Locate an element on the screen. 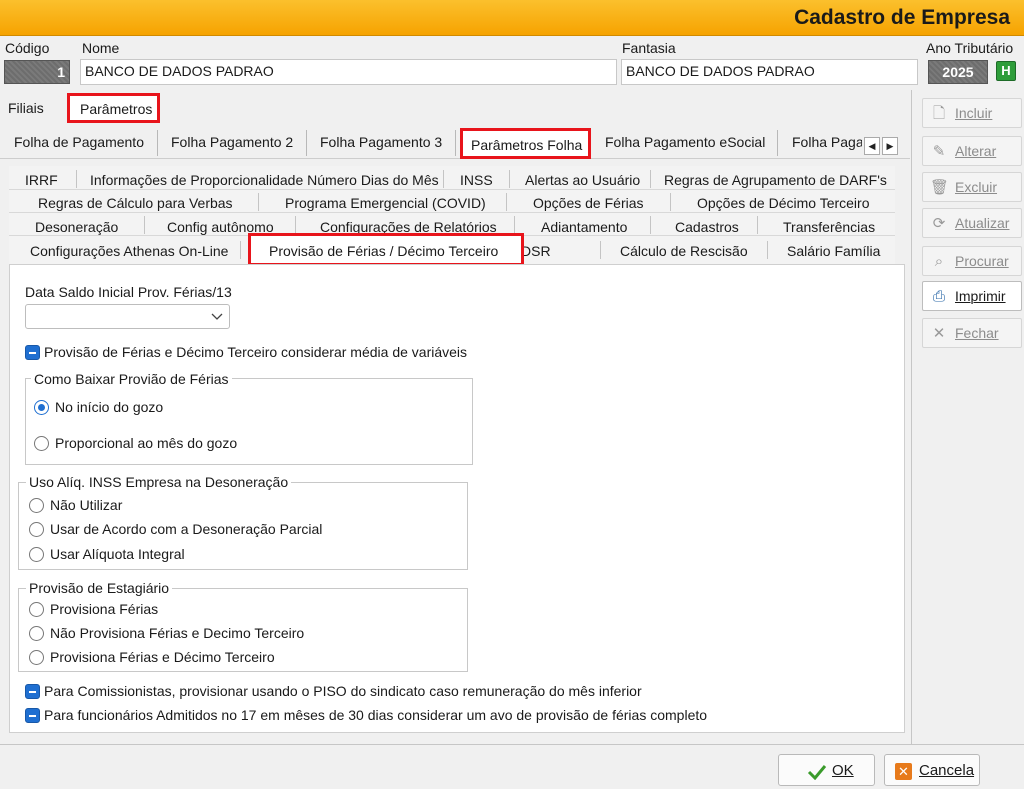 Image resolution: width=1024 pixels, height=789 pixels. tab-calculo-rescisao: Cálculo de Rescisão is located at coordinates (684, 251).